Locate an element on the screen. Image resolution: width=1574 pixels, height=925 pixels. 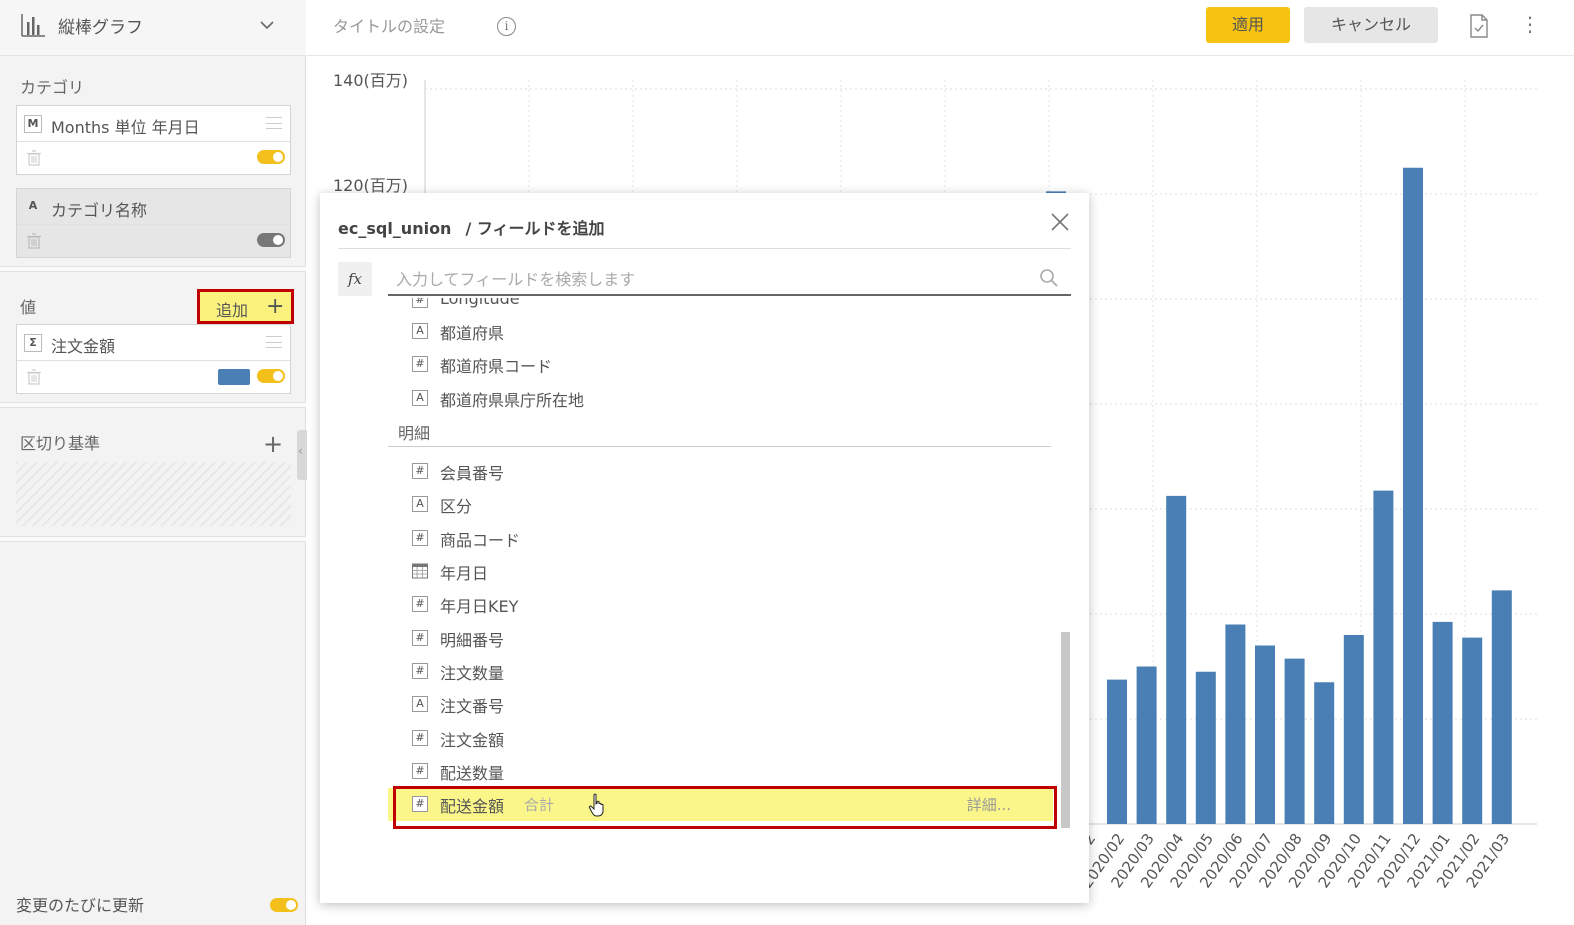
calendar-icon is located at coordinates (420, 571).